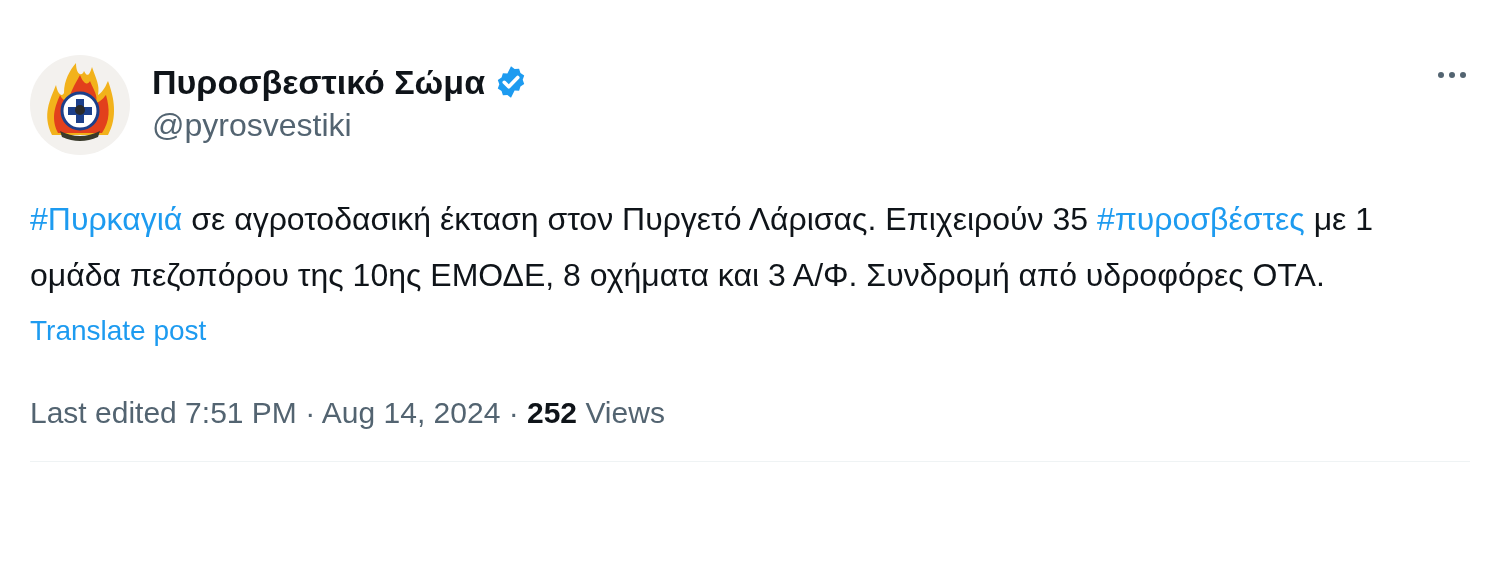 Image resolution: width=1500 pixels, height=571 pixels. Describe the element at coordinates (1200, 219) in the screenshot. I see `hashtag-link: #πυροσβέστες` at that location.